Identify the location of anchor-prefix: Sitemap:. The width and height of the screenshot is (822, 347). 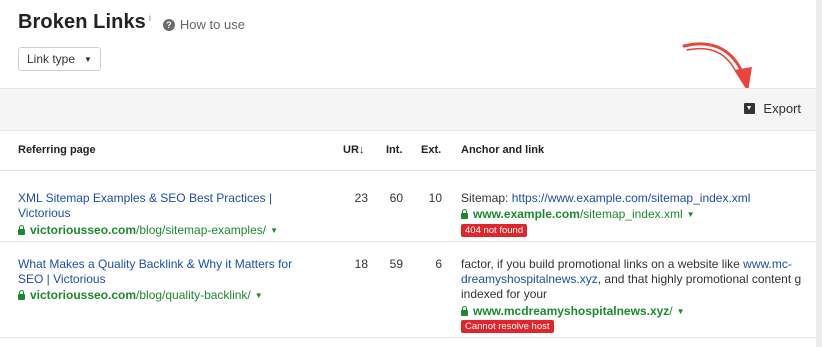
(486, 198).